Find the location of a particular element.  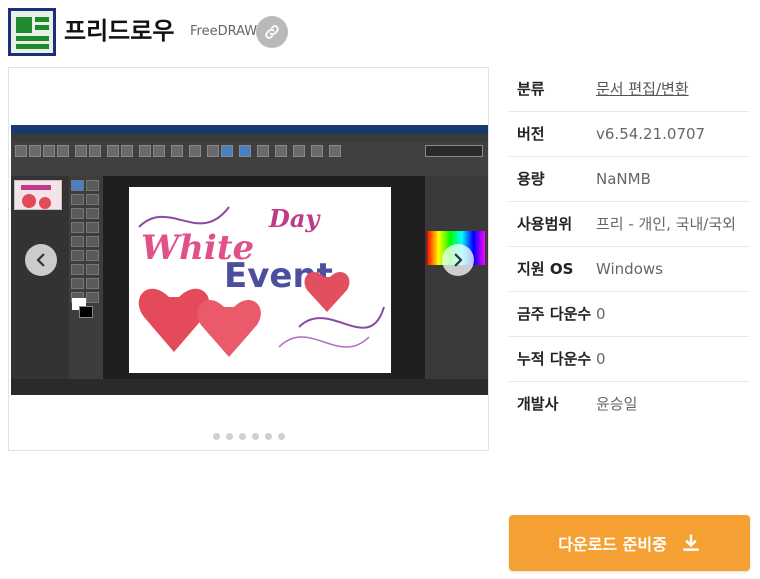

info-label: 개발사 is located at coordinates (538, 404).